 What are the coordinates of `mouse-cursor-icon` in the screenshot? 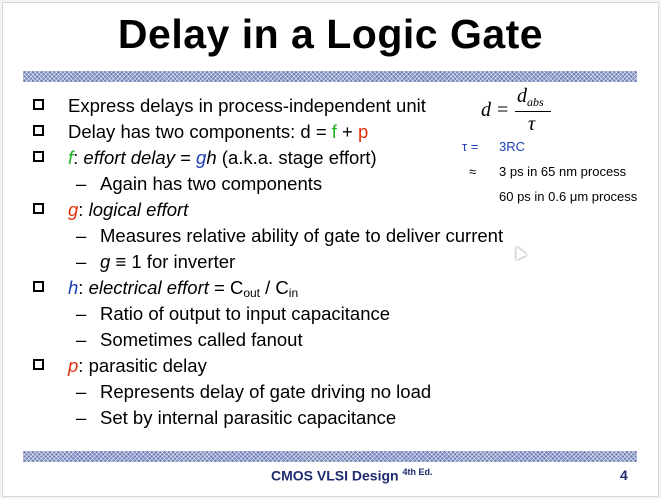 It's located at (519, 252).